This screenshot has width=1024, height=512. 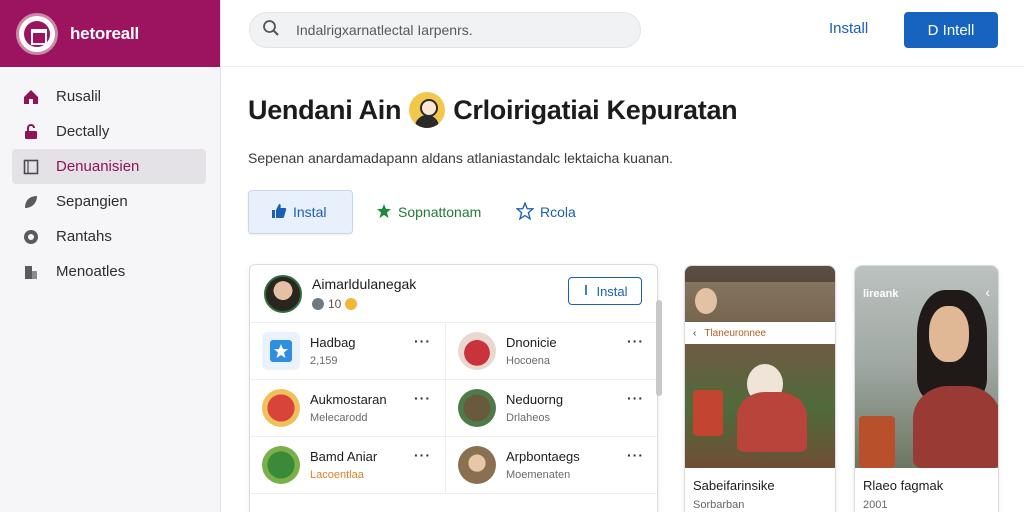 I want to click on sidebar-item-label: Rantahs, so click(x=84, y=236).